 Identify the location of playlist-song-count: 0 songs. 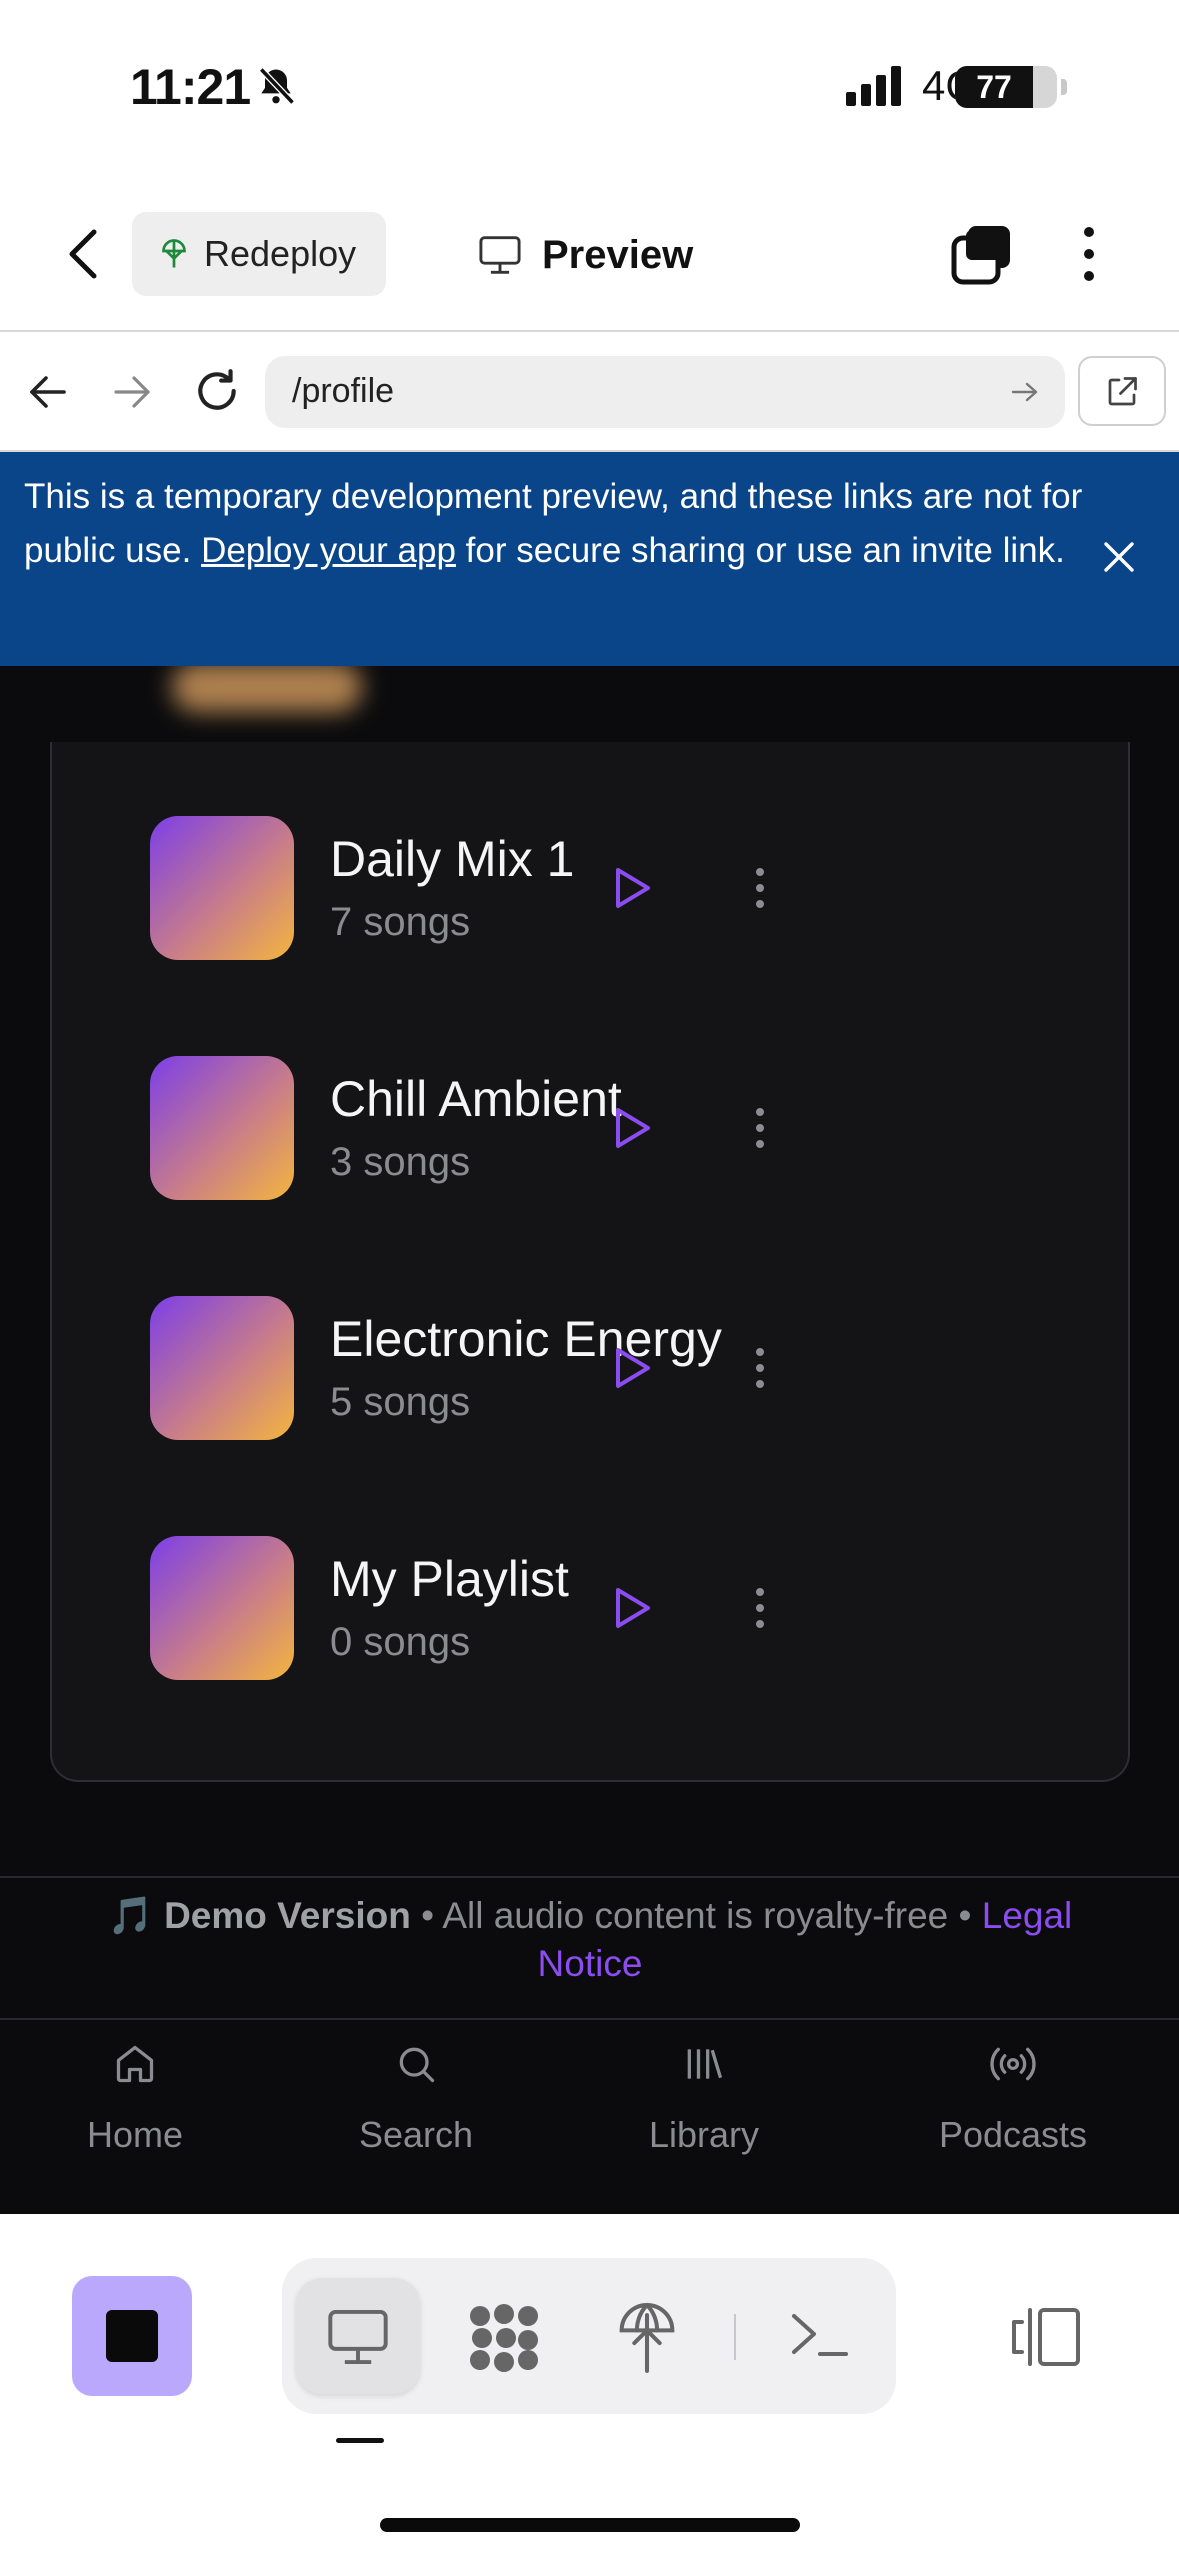
(400, 1642).